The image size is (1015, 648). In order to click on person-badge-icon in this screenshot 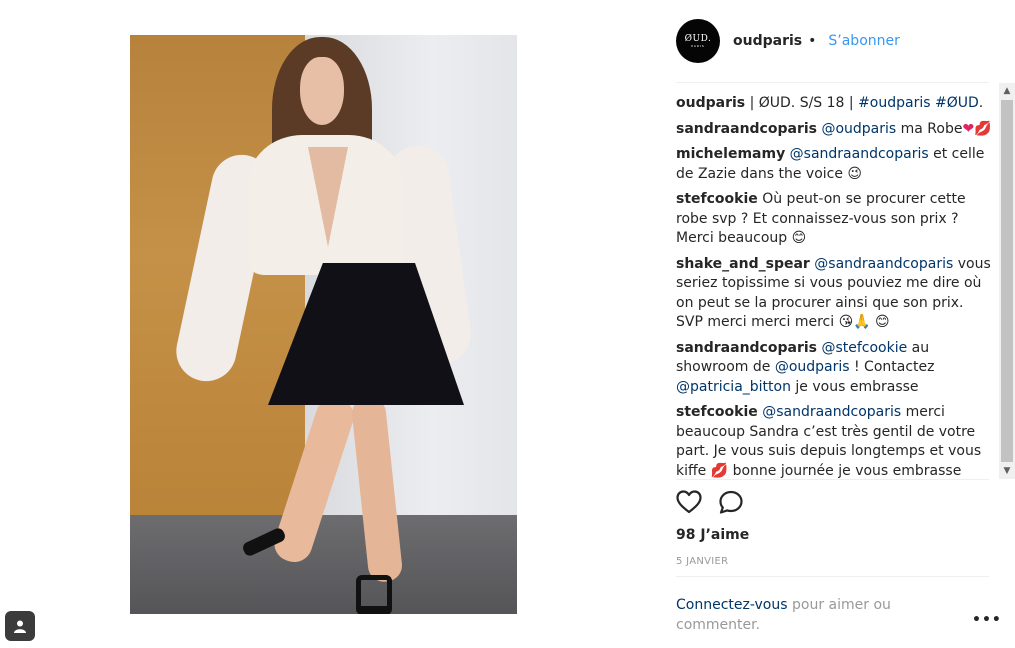, I will do `click(20, 626)`.